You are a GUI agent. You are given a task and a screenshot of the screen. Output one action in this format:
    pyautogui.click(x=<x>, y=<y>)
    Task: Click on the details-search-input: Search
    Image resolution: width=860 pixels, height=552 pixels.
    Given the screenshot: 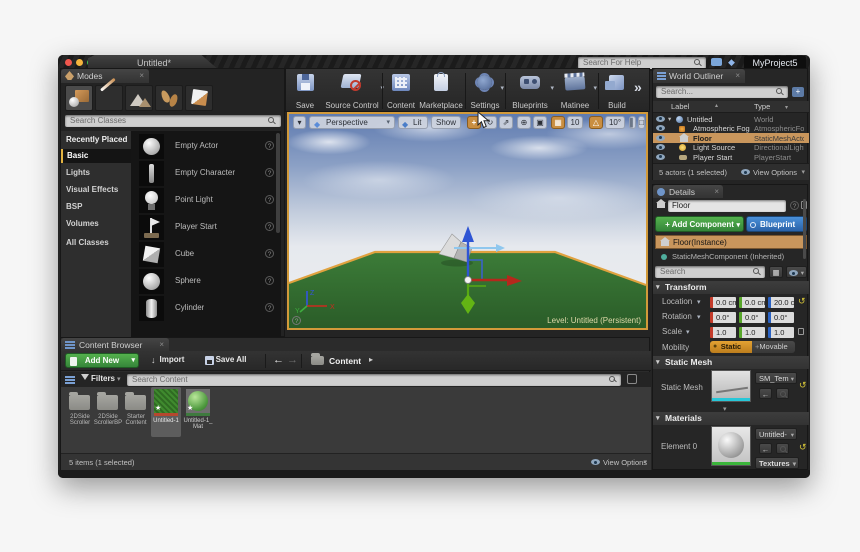 What is the action you would take?
    pyautogui.click(x=710, y=272)
    